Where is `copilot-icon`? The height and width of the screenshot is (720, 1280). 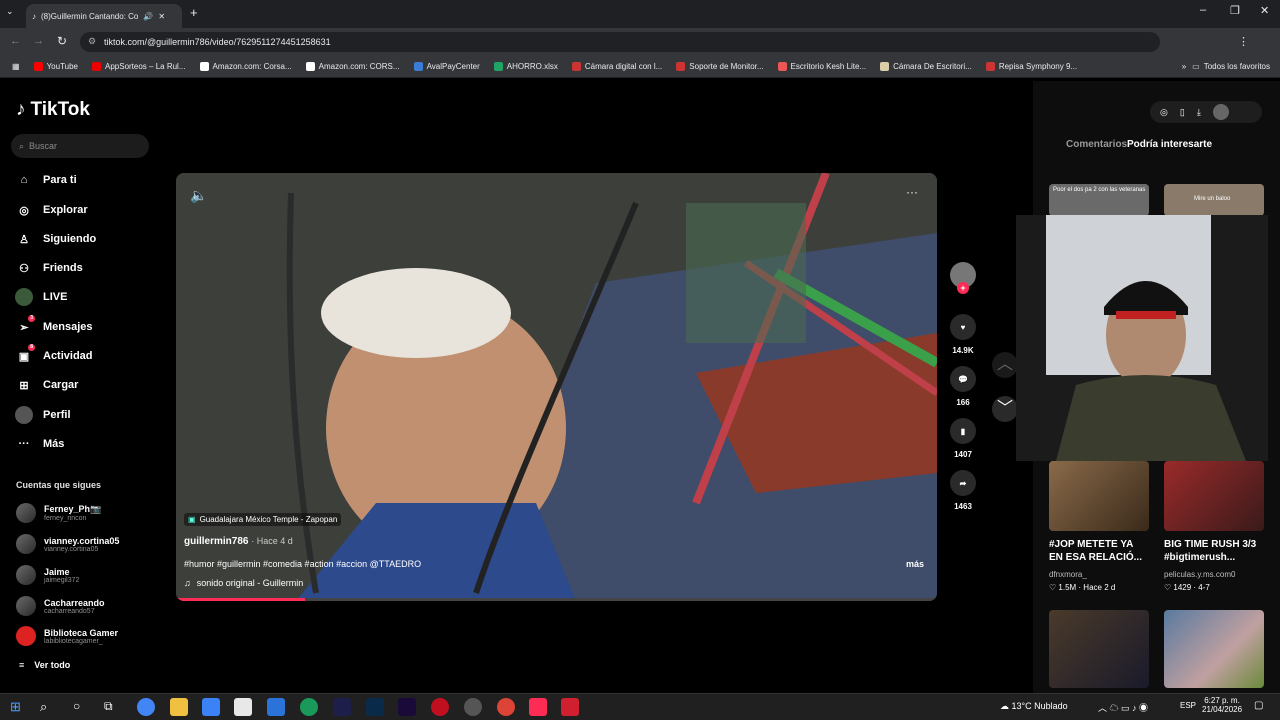 copilot-icon is located at coordinates (211, 707).